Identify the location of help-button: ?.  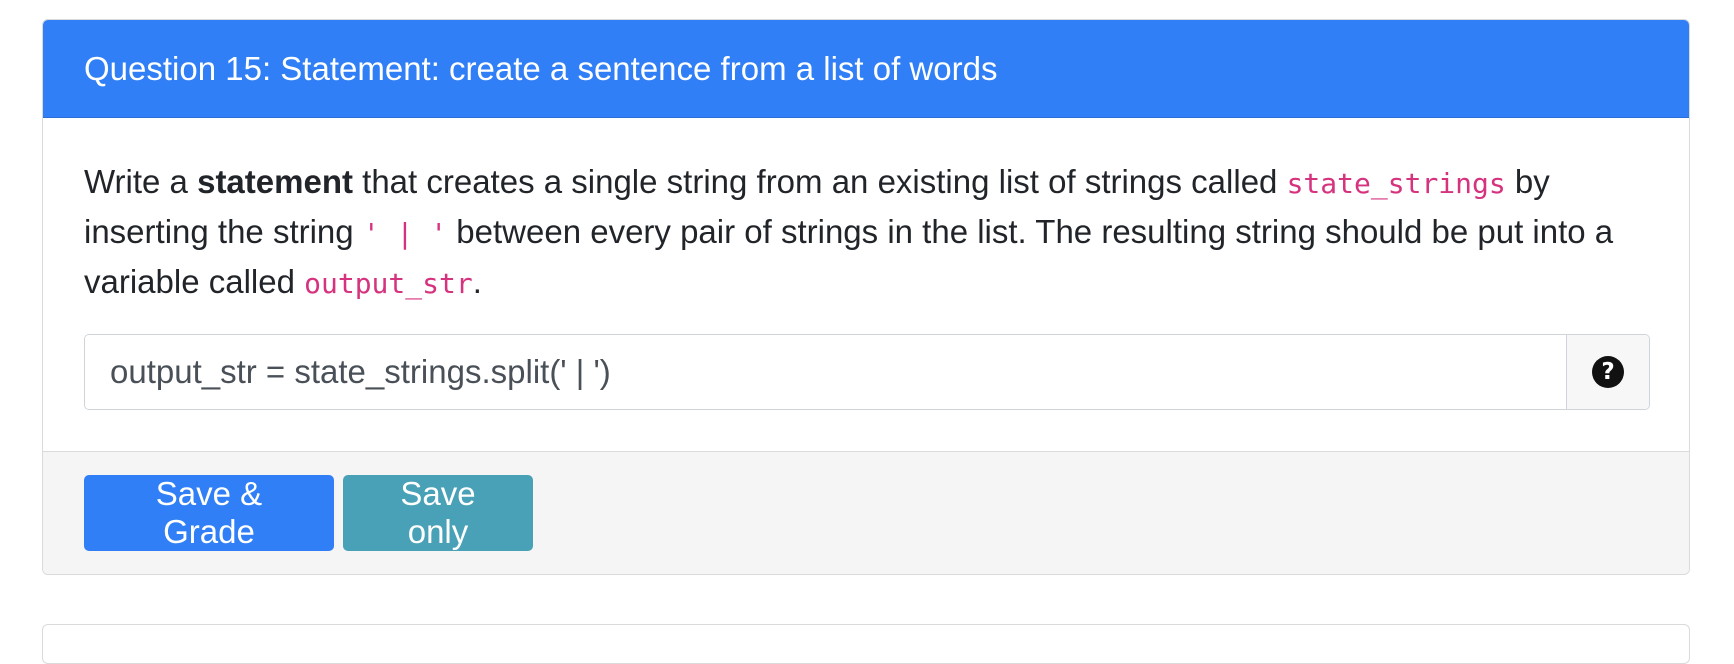
(1607, 372).